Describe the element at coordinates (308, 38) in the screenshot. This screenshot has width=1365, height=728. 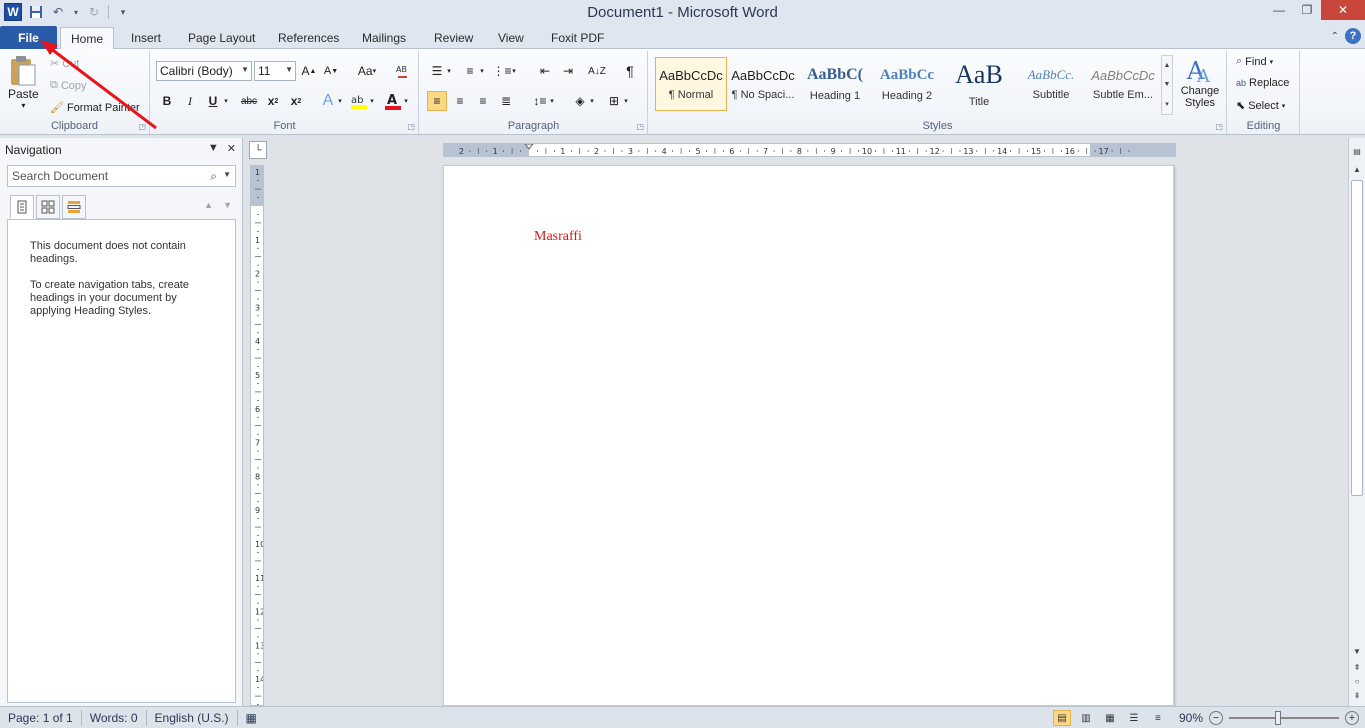
I see `tab-references: References` at that location.